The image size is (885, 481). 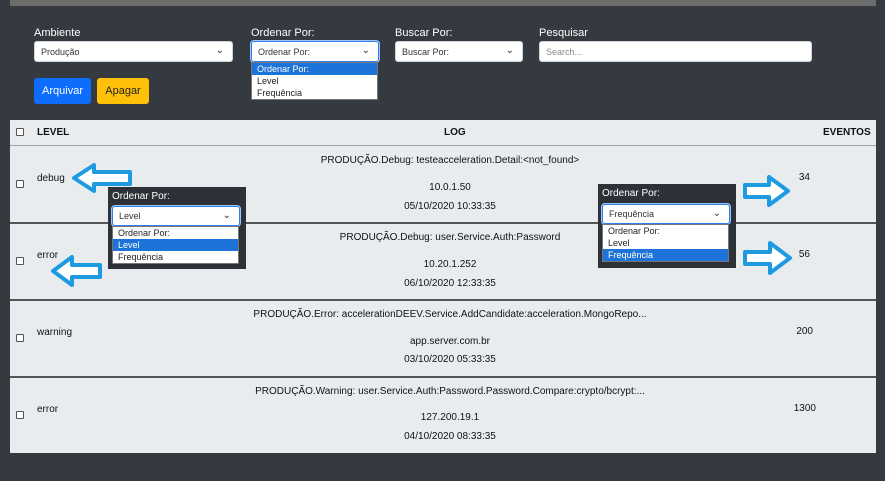 What do you see at coordinates (804, 331) in the screenshot?
I see `row-events: 200` at bounding box center [804, 331].